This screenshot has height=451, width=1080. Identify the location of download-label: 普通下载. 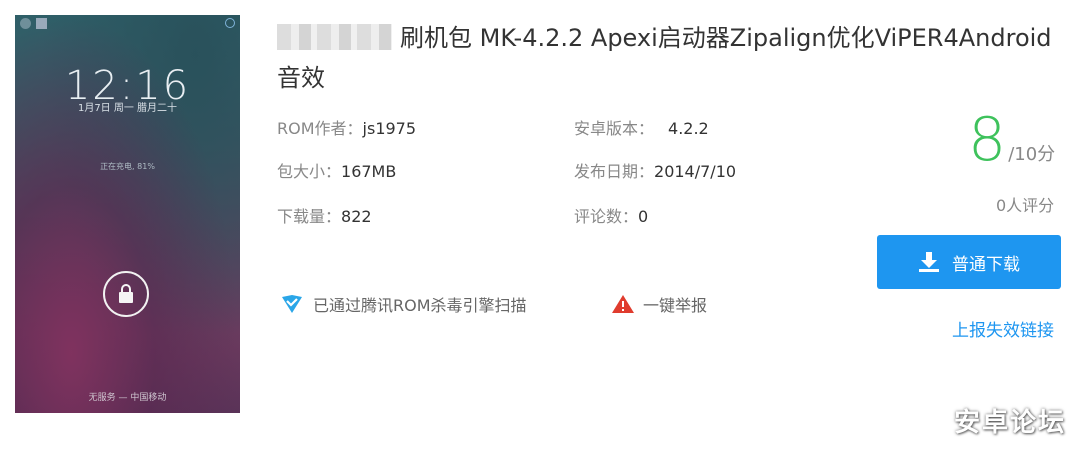
(986, 264).